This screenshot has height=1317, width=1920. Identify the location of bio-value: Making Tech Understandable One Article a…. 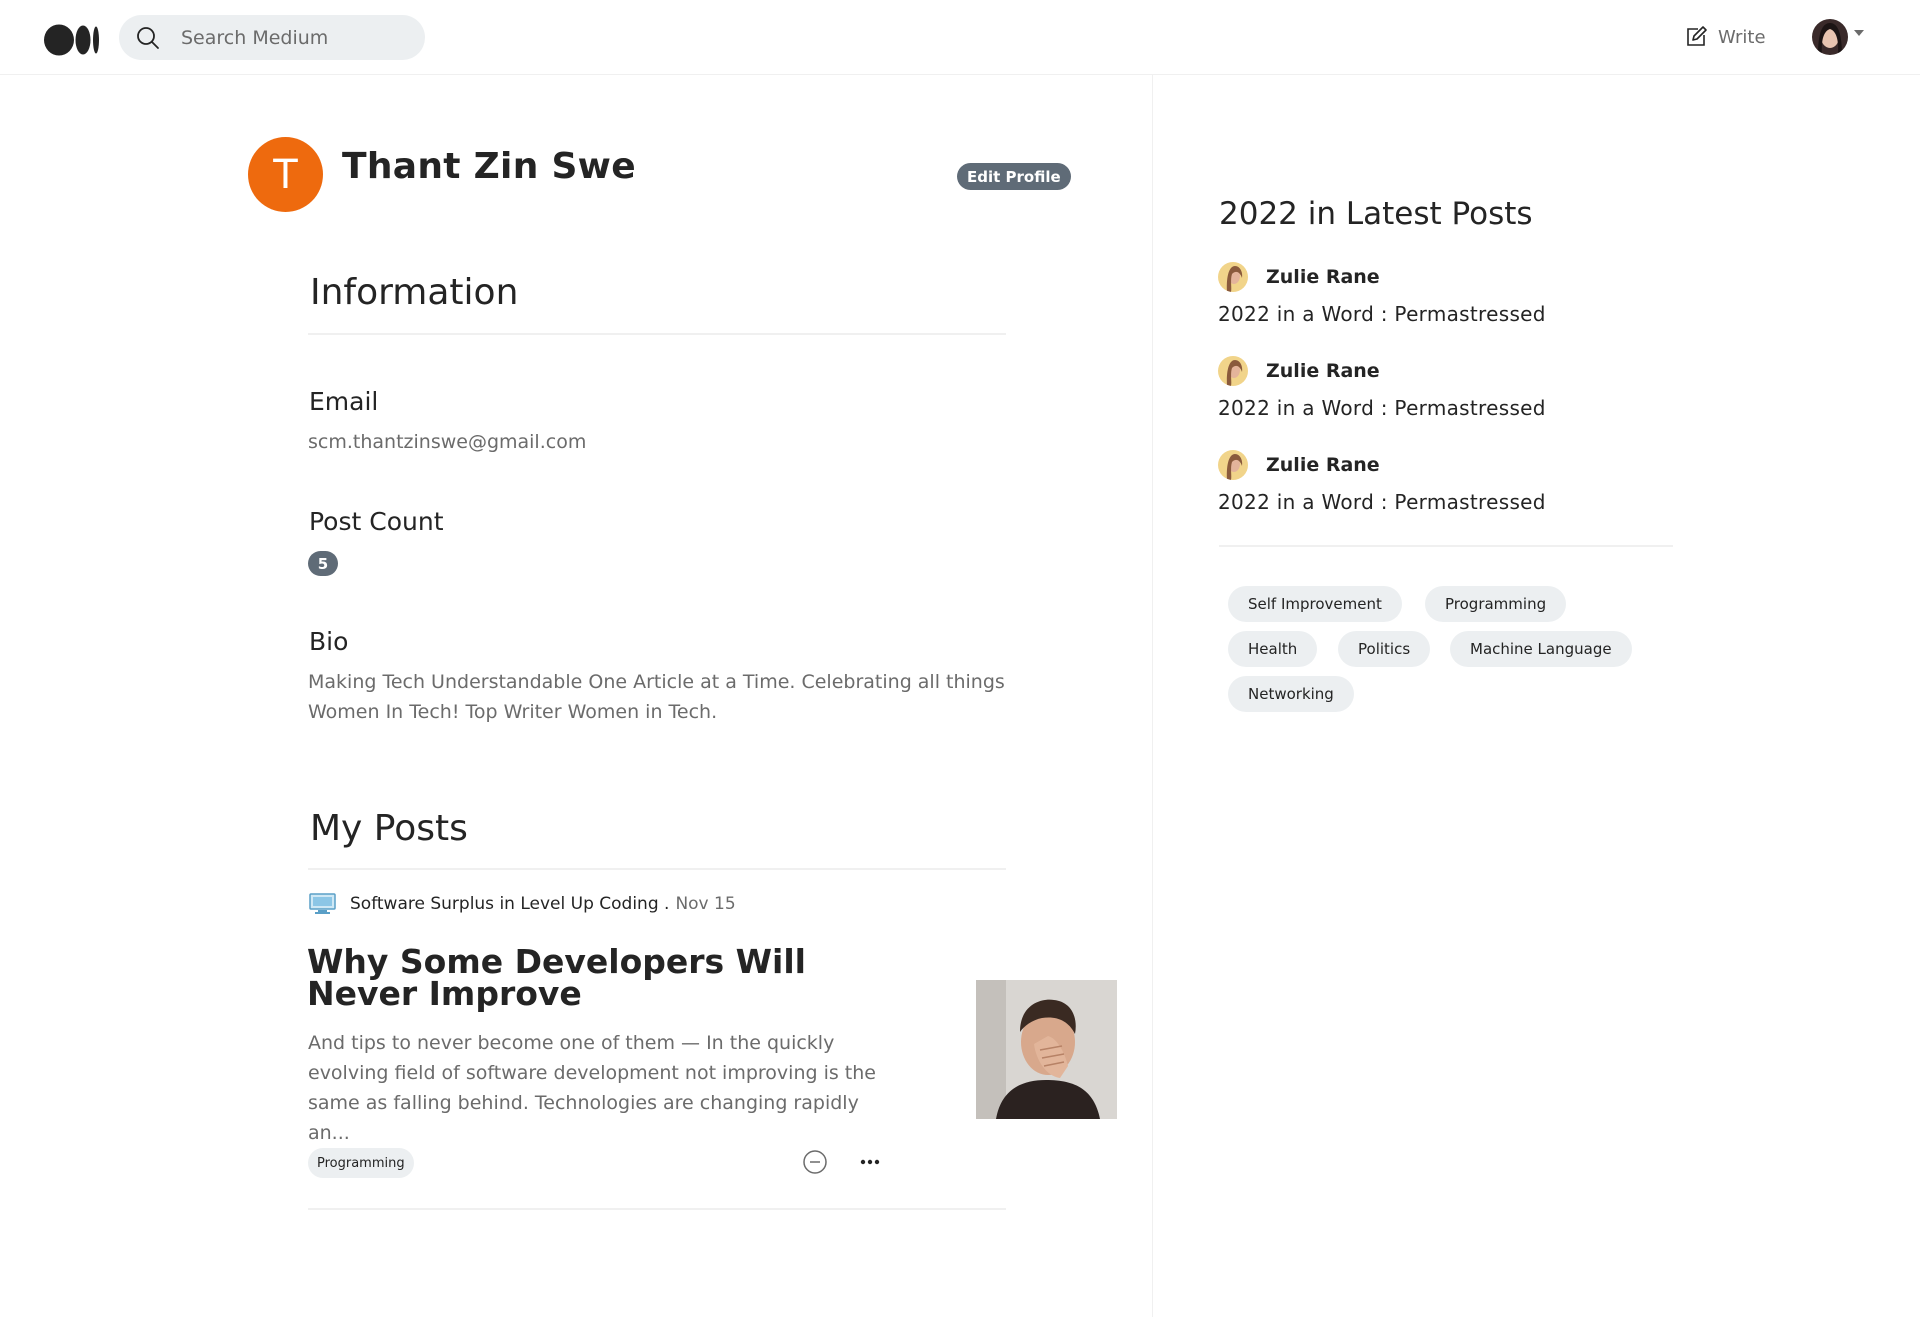
(656, 697).